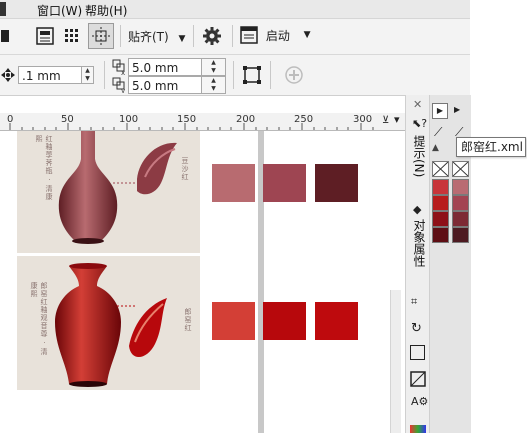  I want to click on grid-icon, so click(72, 36).